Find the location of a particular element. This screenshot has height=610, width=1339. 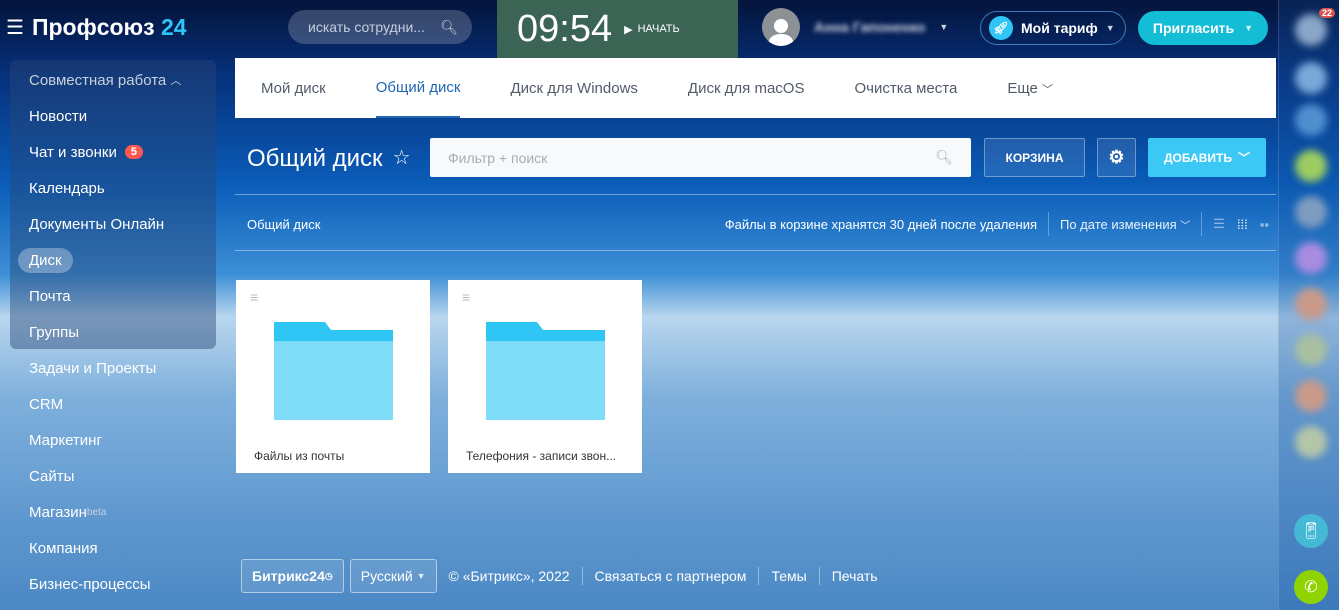

sidebar-item-marketing: Маркетинг is located at coordinates (115, 440).